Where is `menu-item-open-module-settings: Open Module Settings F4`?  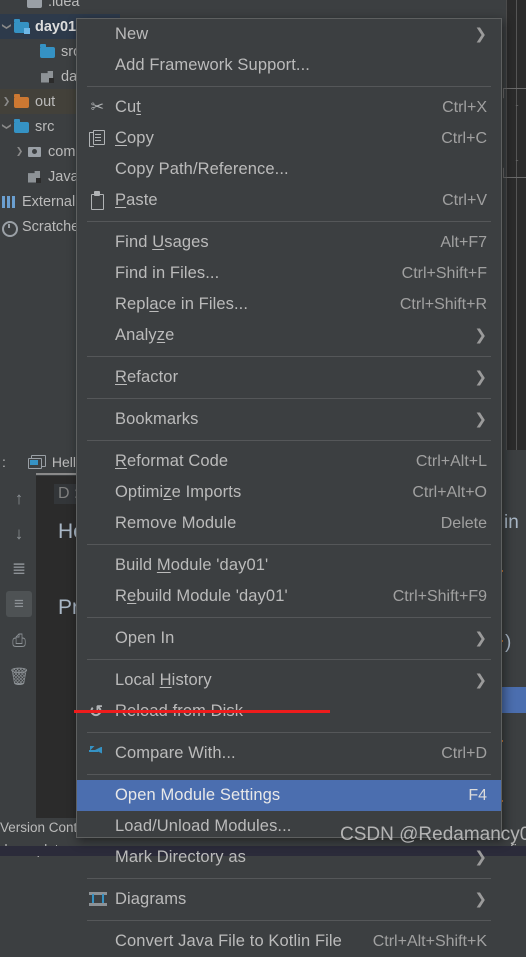
menu-item-open-module-settings: Open Module Settings F4 is located at coordinates (289, 795).